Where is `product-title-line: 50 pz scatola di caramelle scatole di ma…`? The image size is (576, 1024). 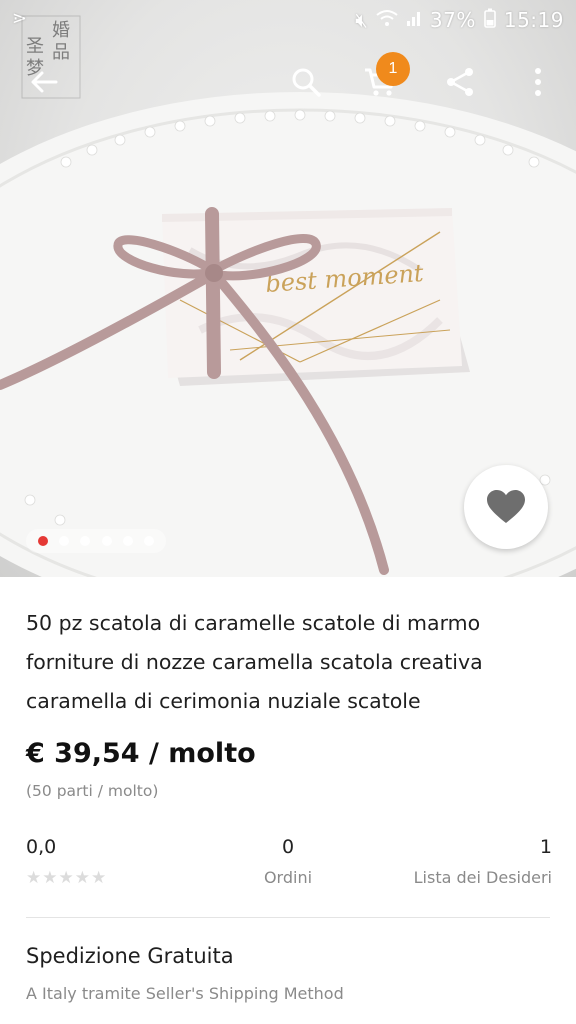 product-title-line: 50 pz scatola di caramelle scatole di ma… is located at coordinates (253, 623).